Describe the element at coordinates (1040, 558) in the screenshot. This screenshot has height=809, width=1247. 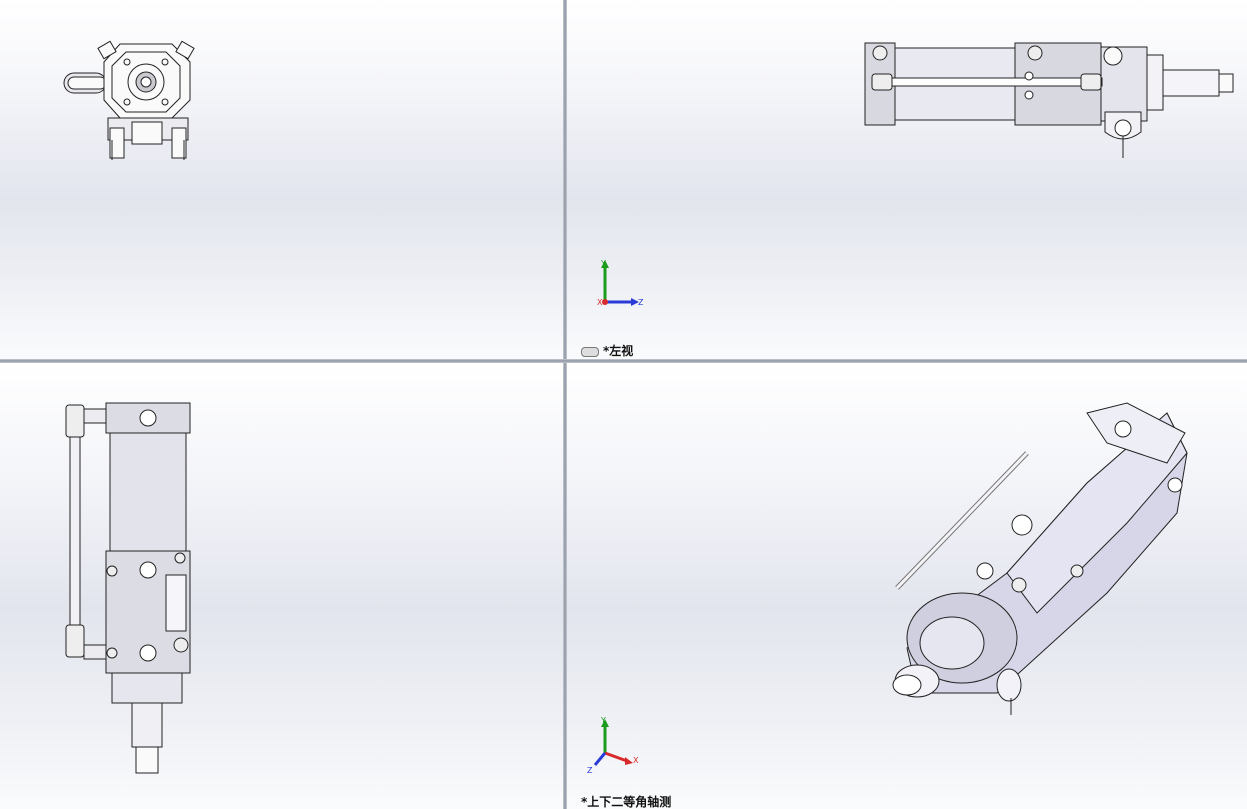
I see `cylinder-isometric-view` at that location.